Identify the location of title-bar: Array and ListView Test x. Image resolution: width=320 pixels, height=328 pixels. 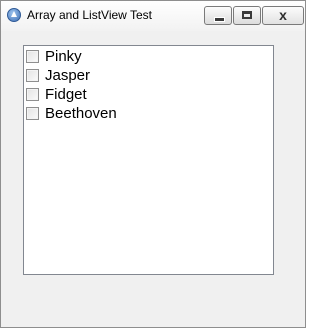
(153, 16).